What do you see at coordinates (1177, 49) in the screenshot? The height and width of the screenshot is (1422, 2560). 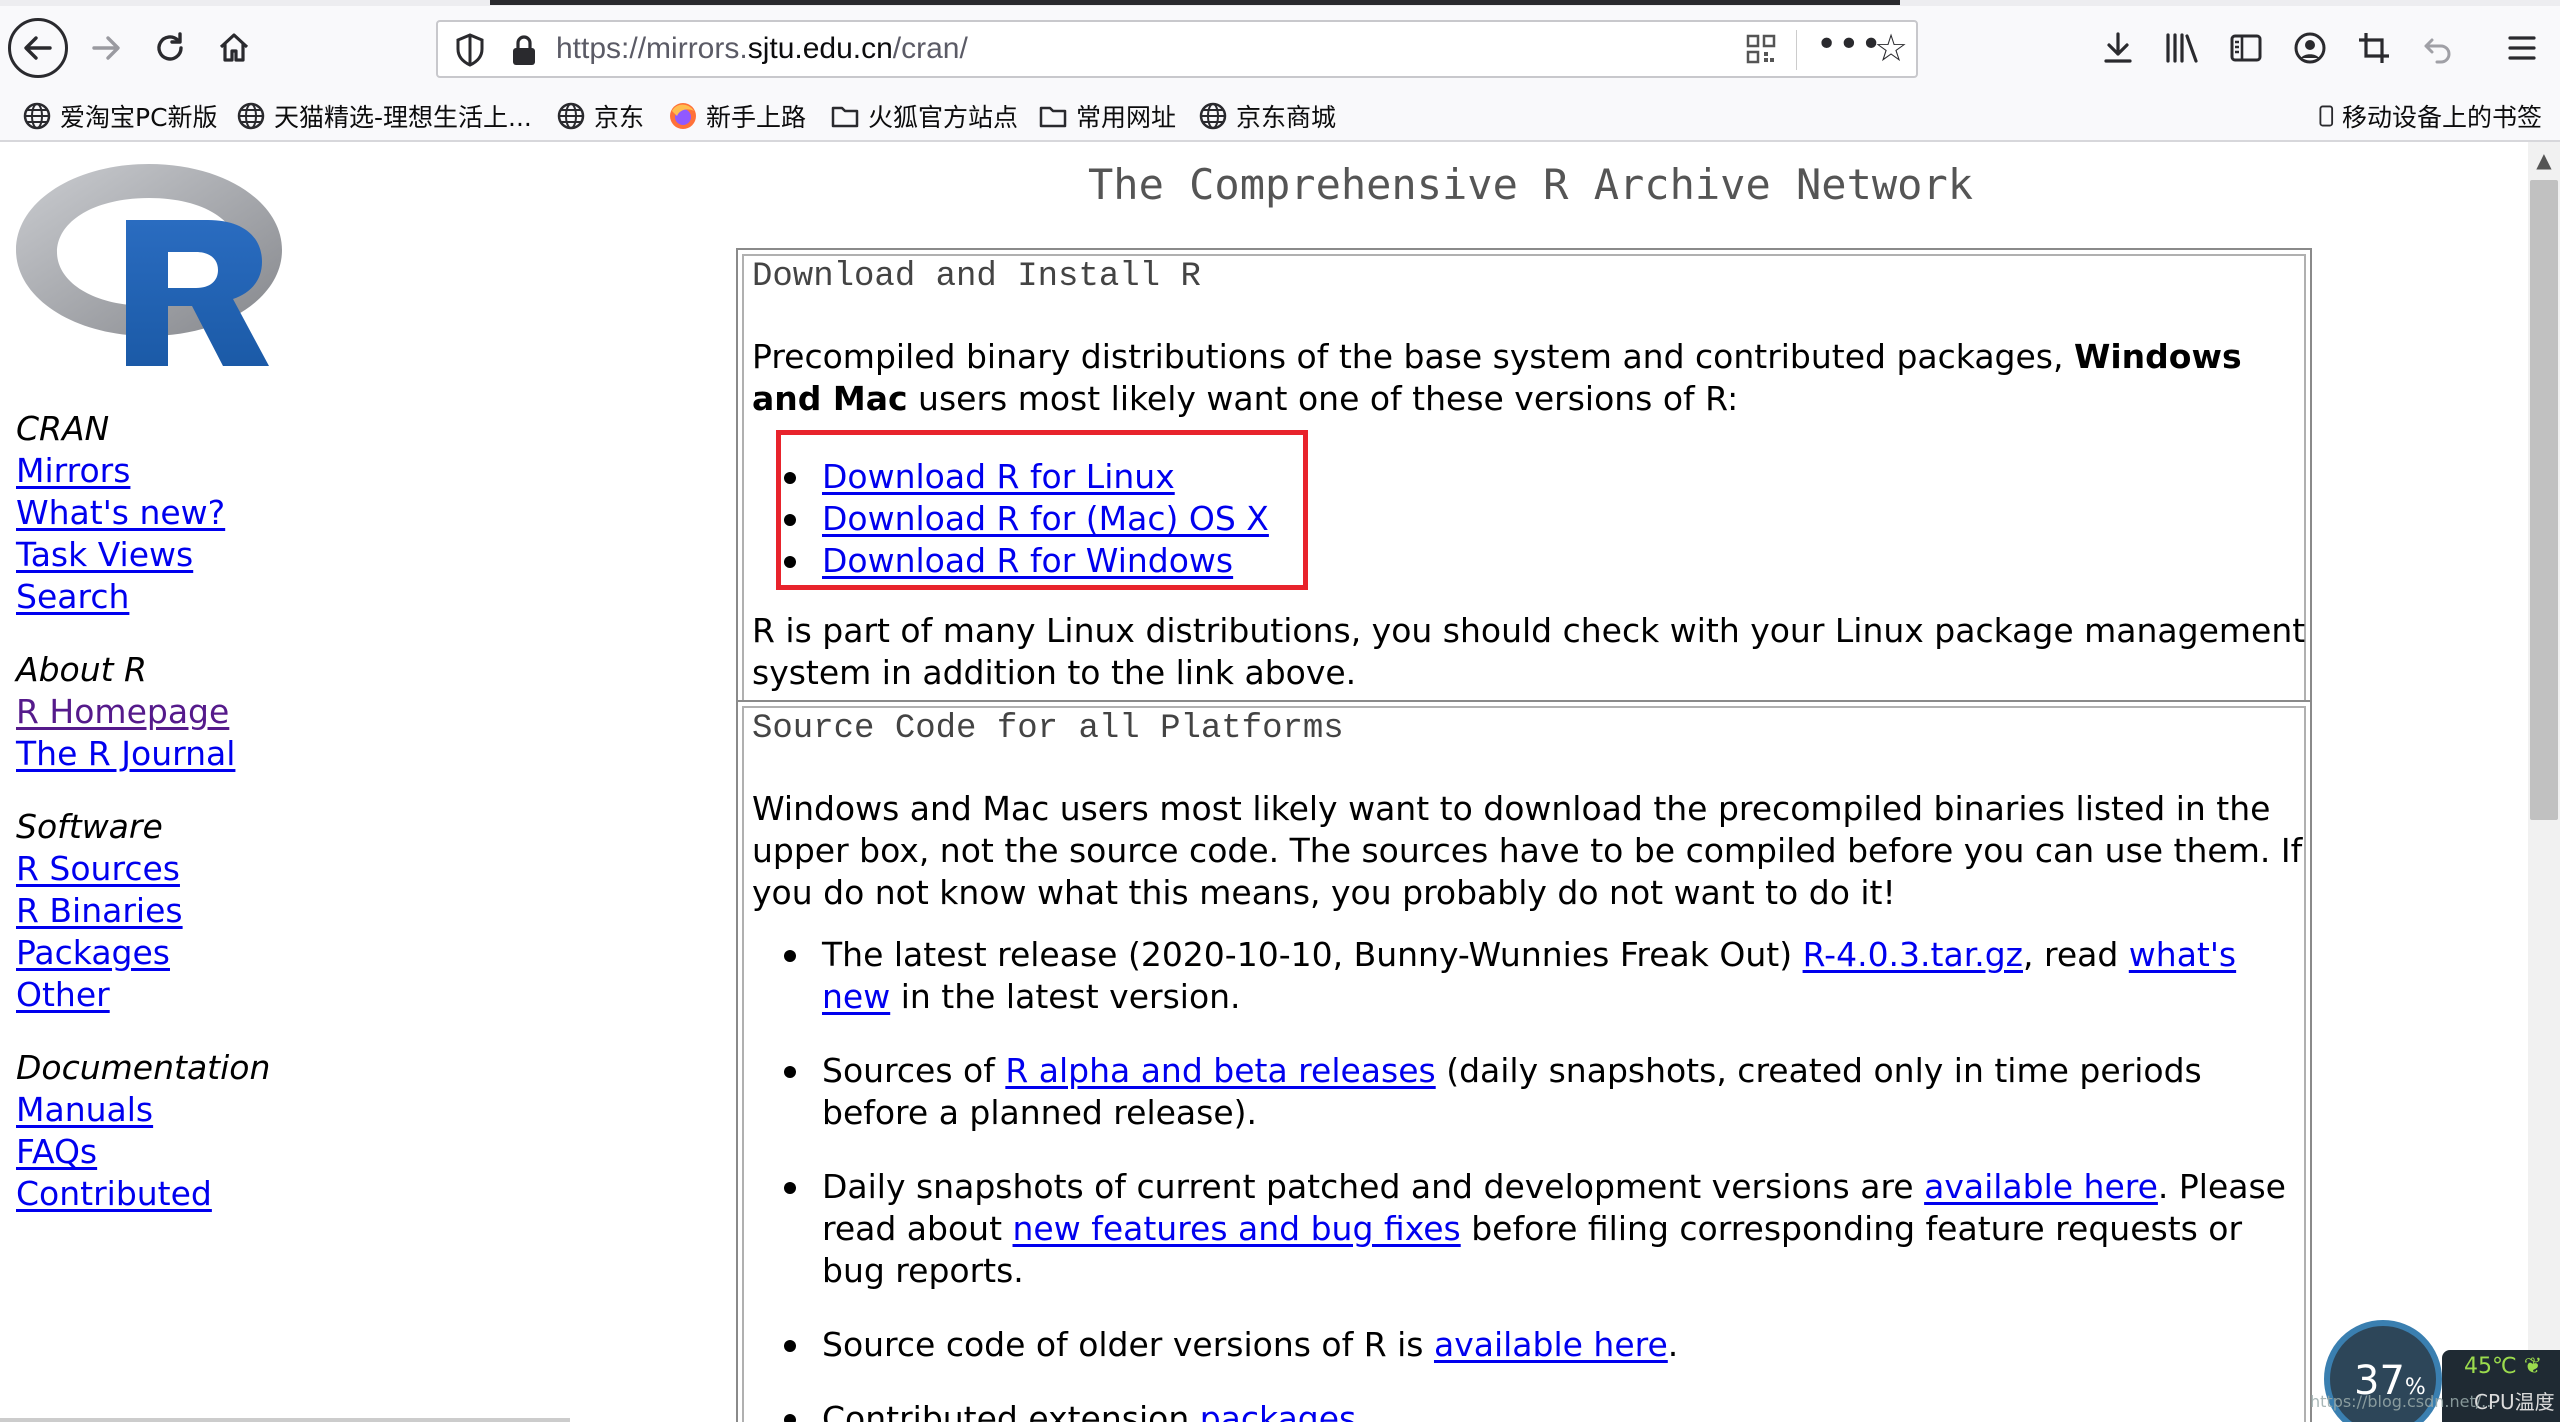 I see `url-bar: https://mirrors.sjtu.edu.cn/cran/ ••• ☆` at bounding box center [1177, 49].